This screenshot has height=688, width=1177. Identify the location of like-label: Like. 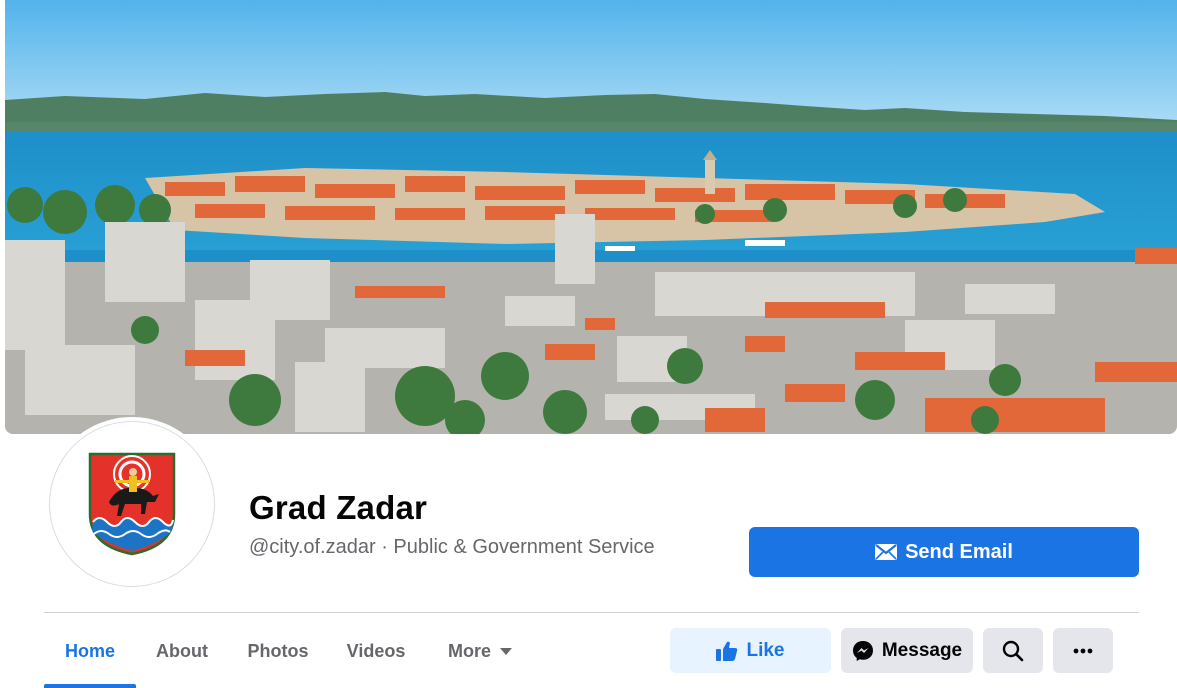
(765, 650).